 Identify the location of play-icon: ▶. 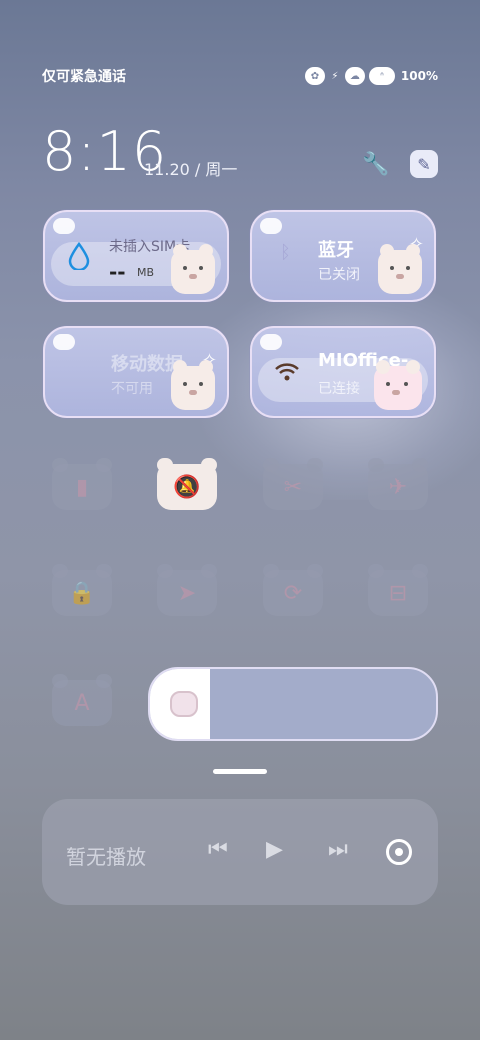
(274, 849).